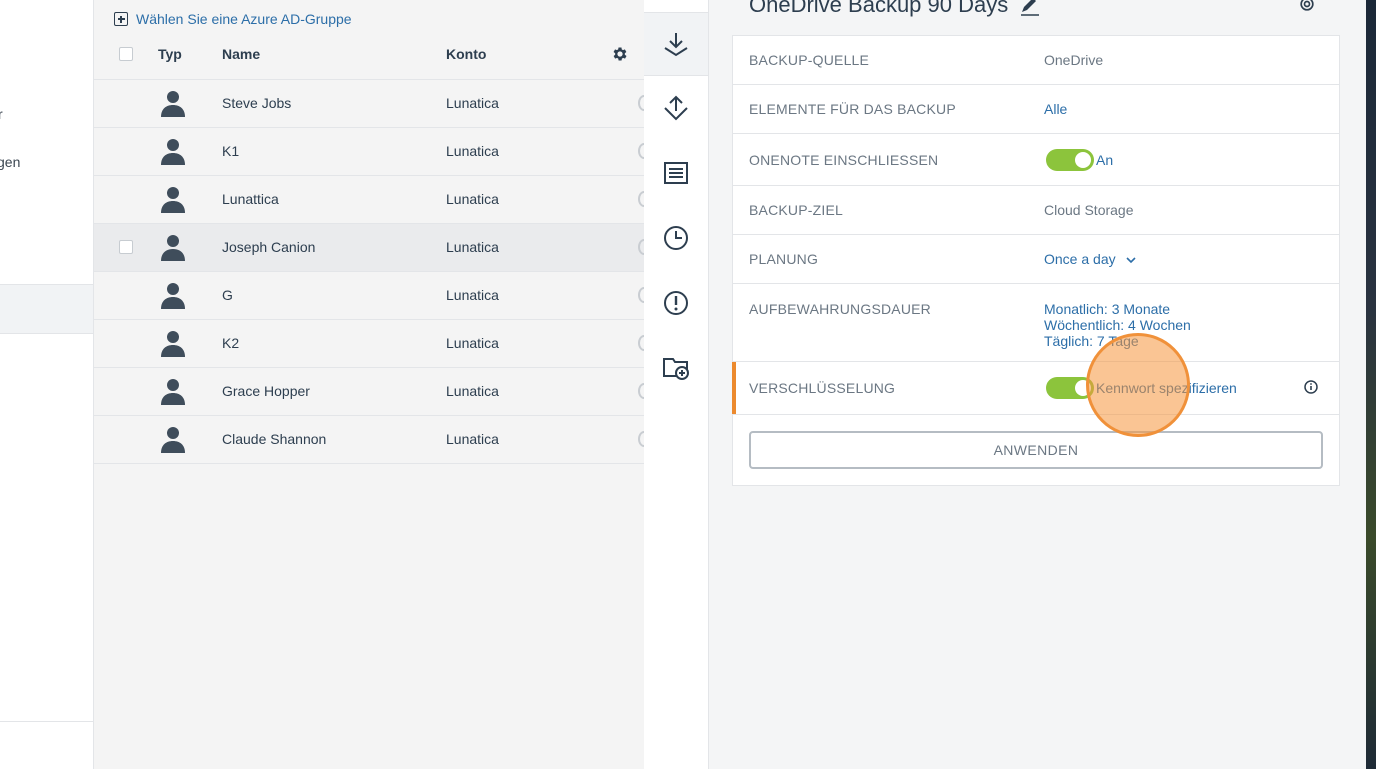 This screenshot has height=769, width=1376. What do you see at coordinates (1, 114) in the screenshot?
I see `sidebar-item: r` at bounding box center [1, 114].